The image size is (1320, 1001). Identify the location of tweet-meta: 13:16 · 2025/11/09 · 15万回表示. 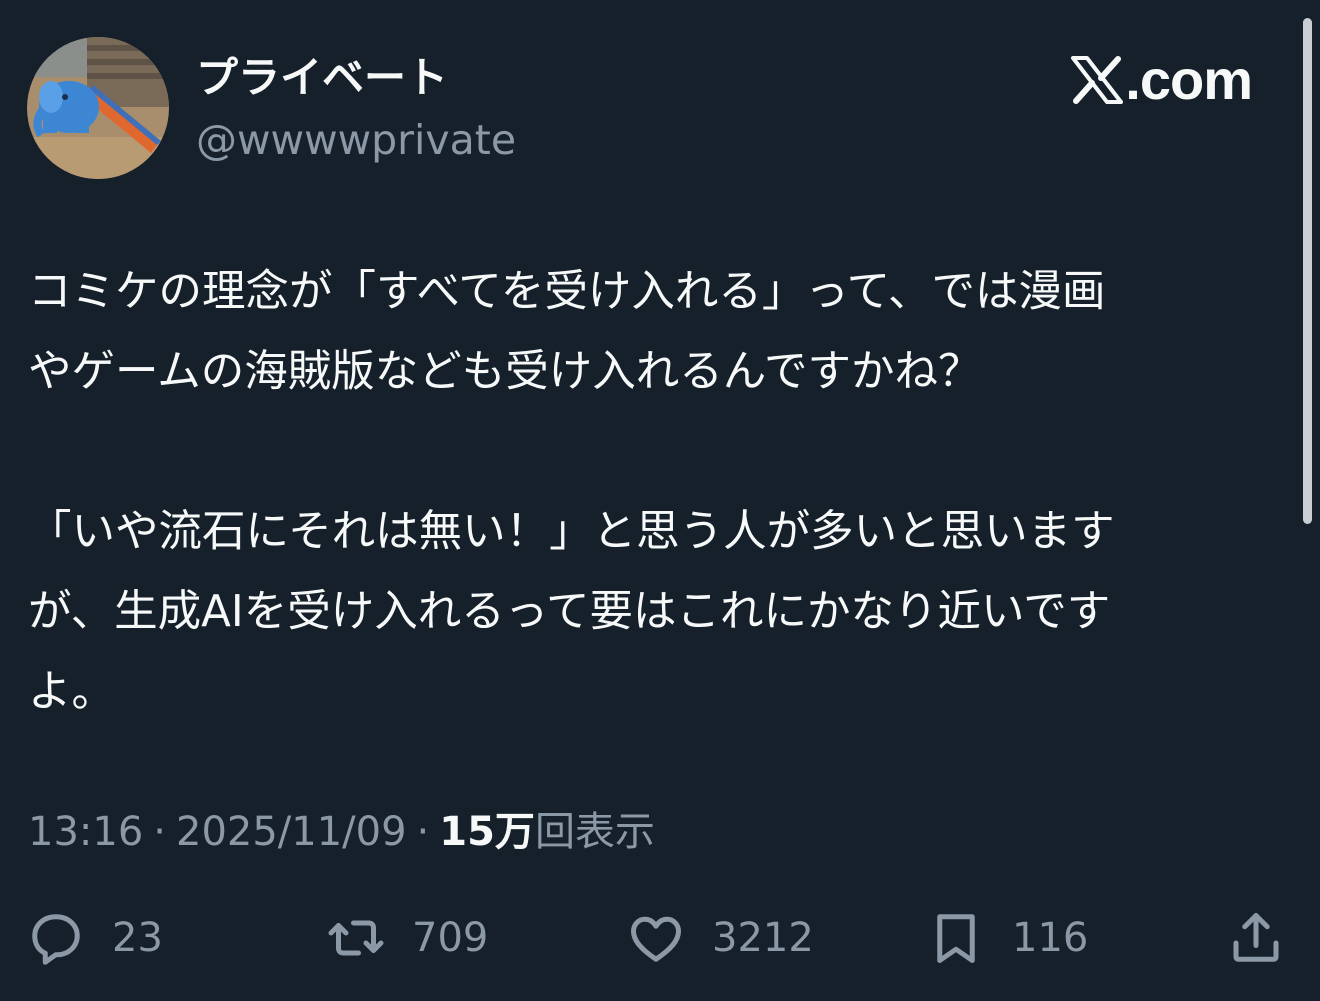
(341, 832).